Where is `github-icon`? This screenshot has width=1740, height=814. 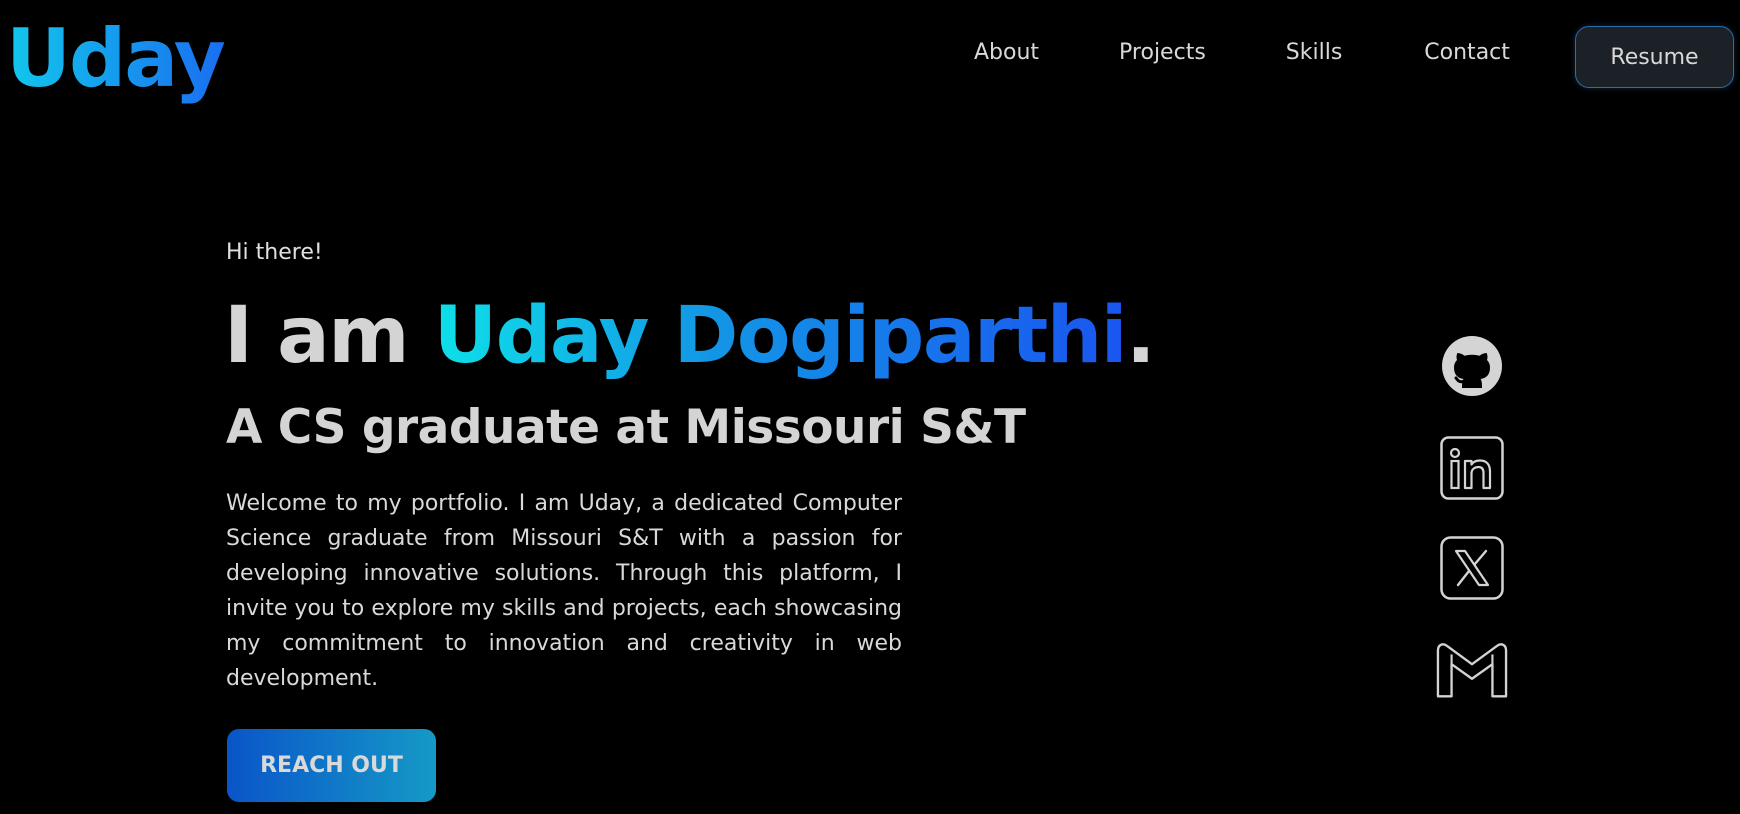 github-icon is located at coordinates (1472, 366).